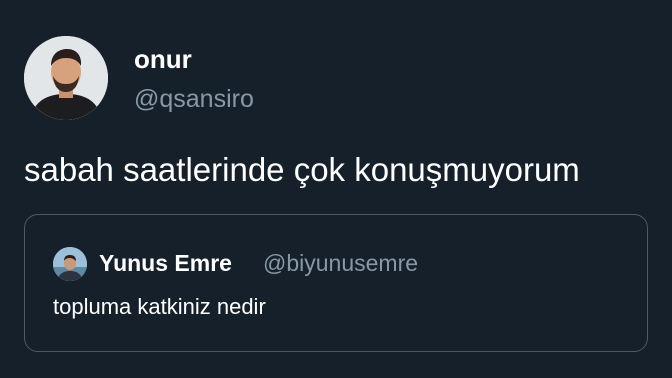 The image size is (672, 378). Describe the element at coordinates (194, 99) in the screenshot. I see `author-handle: @qsansiro` at that location.